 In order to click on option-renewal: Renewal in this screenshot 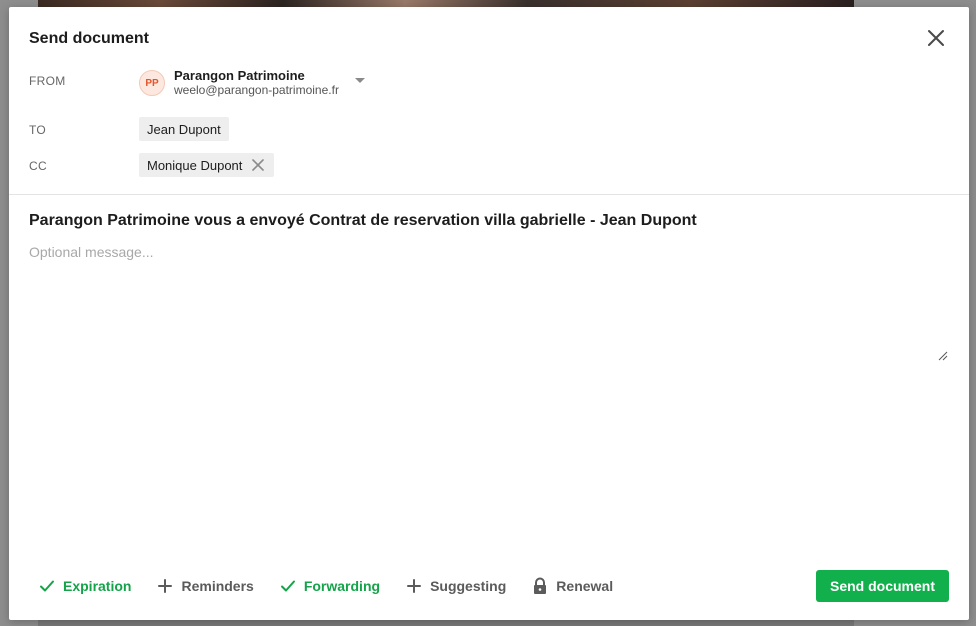, I will do `click(573, 585)`.